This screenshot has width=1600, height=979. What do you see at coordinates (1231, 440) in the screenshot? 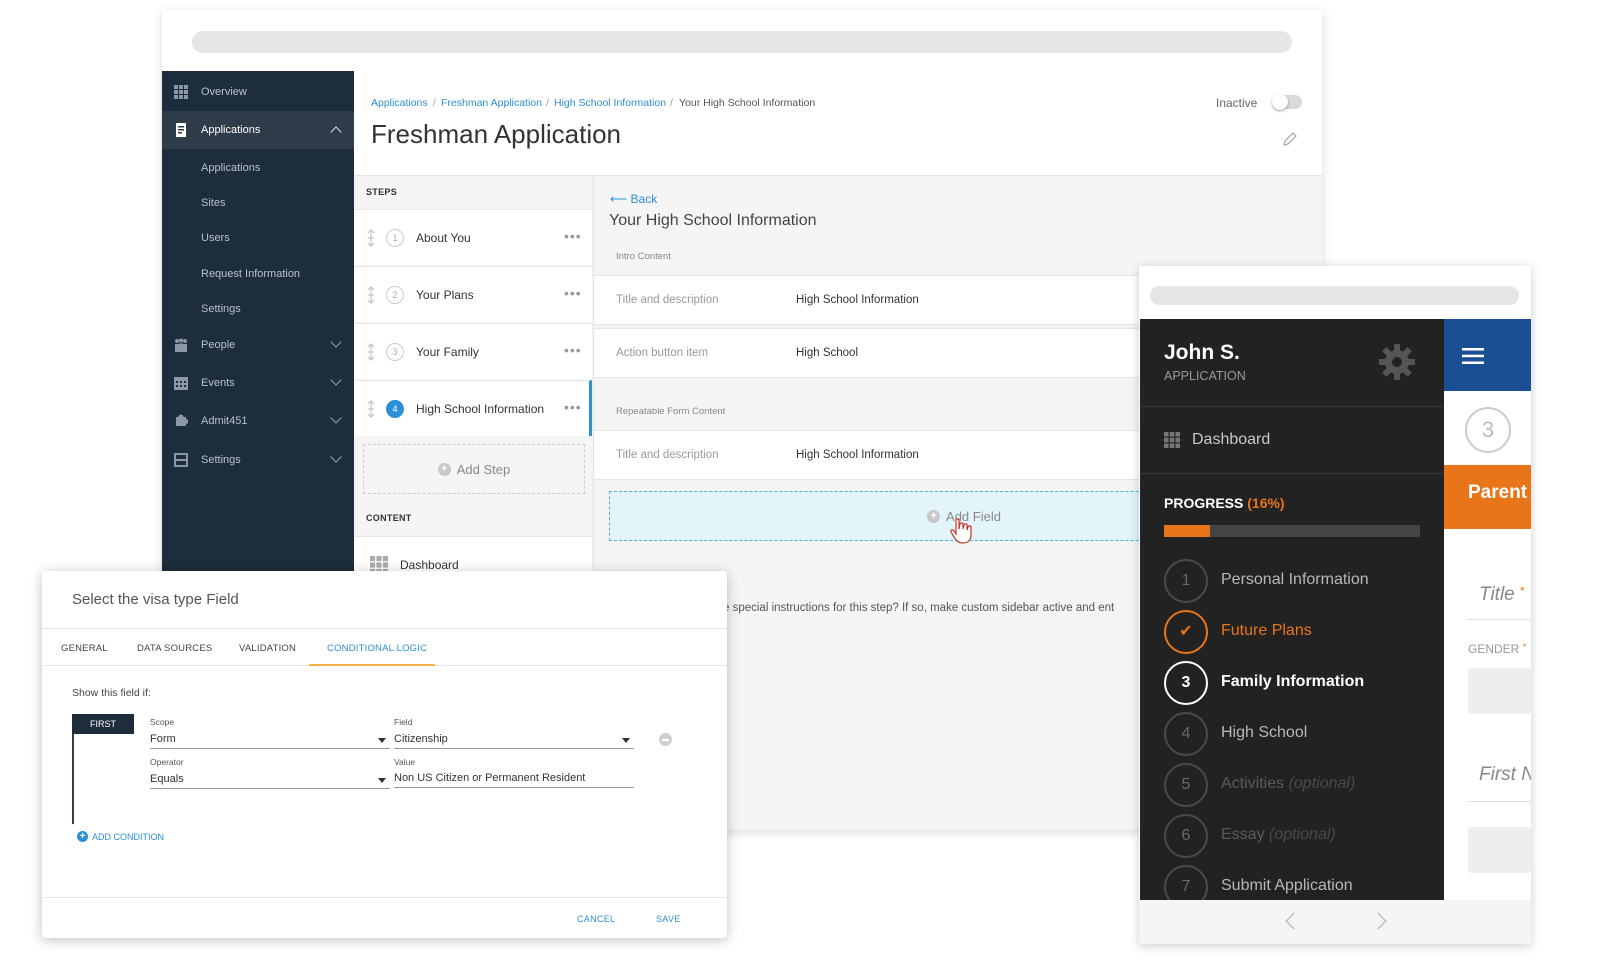
I see `mobile-dashboard-link: Dashboard` at bounding box center [1231, 440].